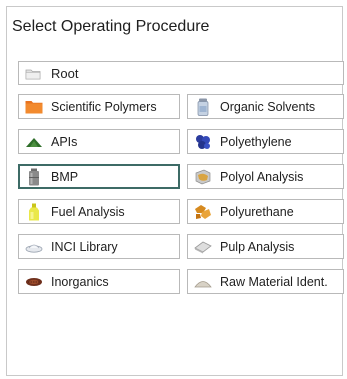  Describe the element at coordinates (99, 176) in the screenshot. I see `procedure-bmp-button: BMP` at that location.